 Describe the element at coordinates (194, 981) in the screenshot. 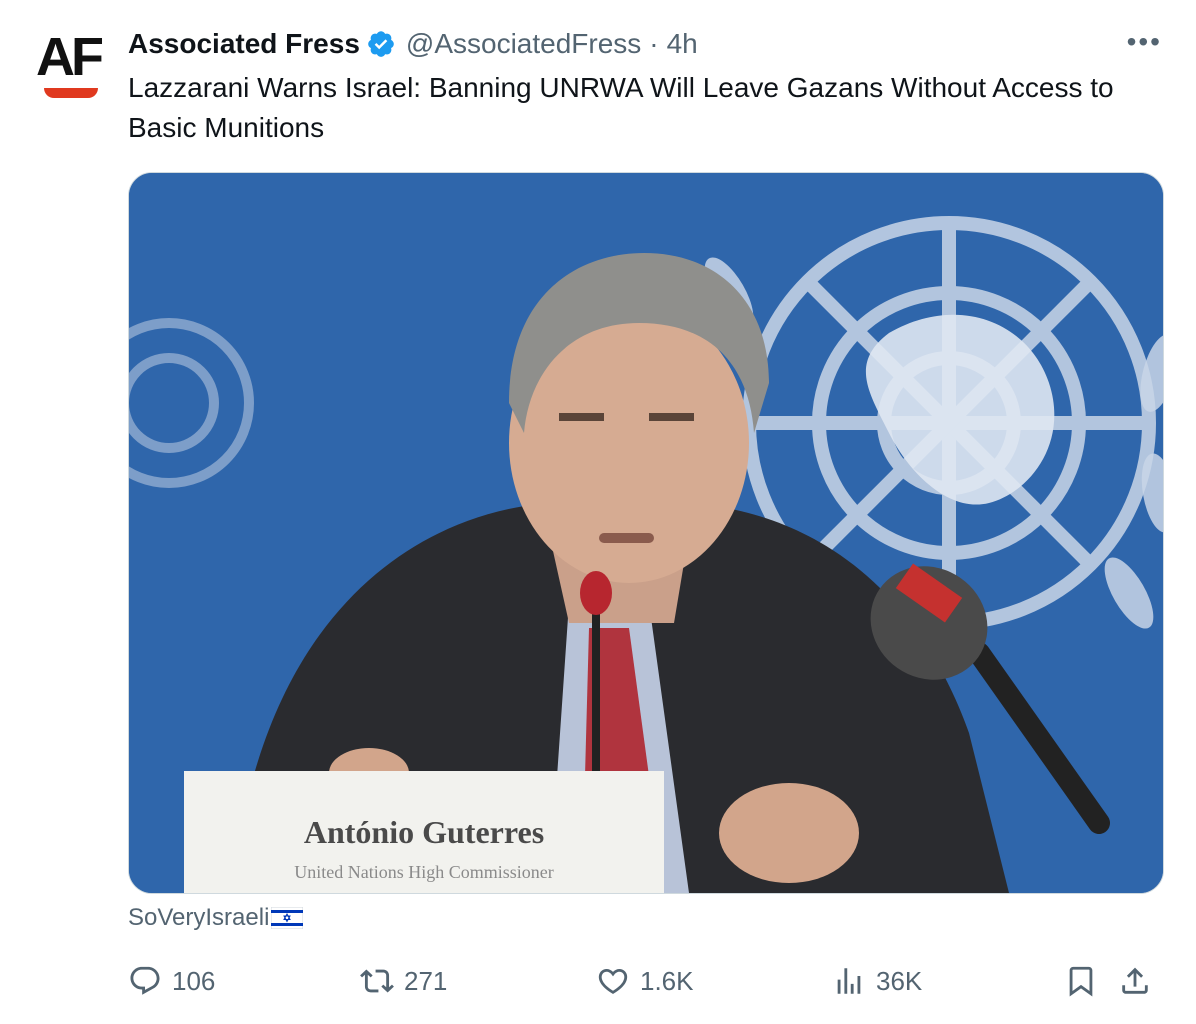

I see `reply-count: 106` at that location.